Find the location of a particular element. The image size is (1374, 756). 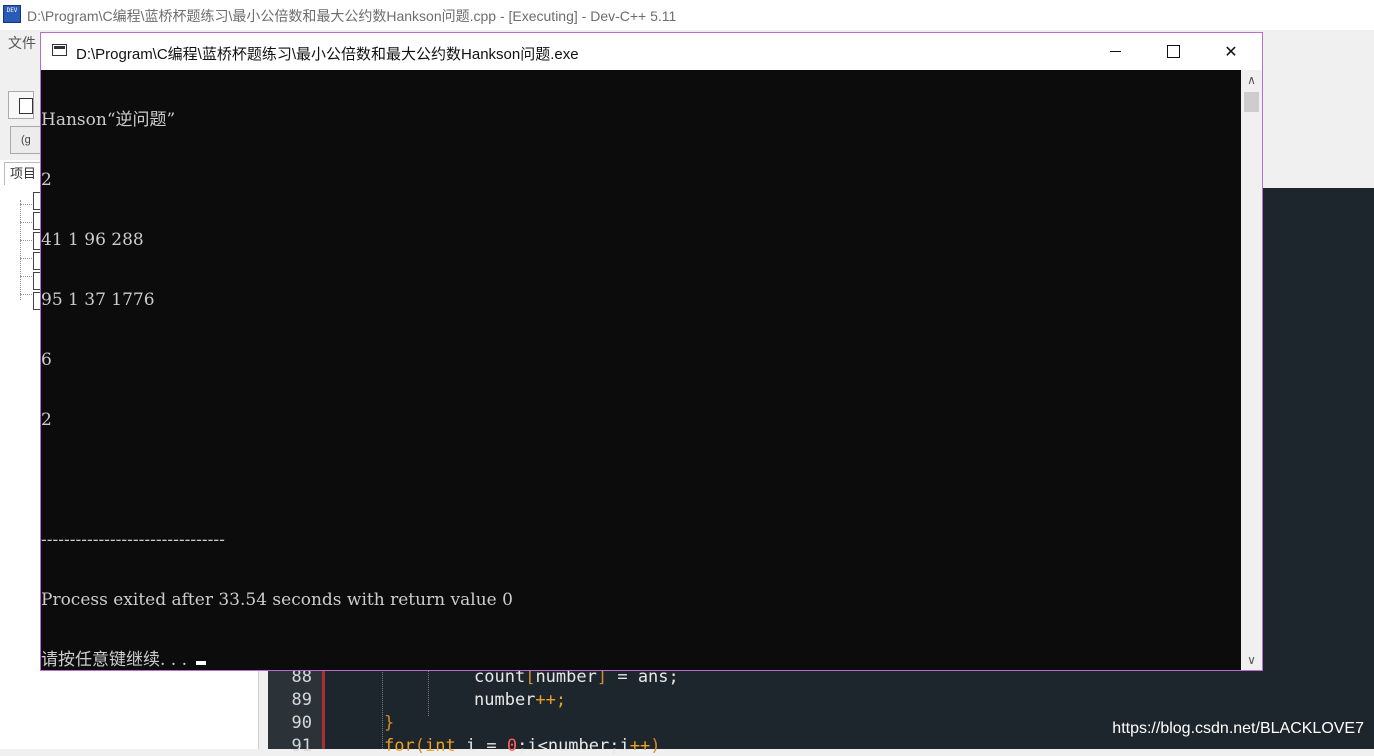

close-icon: ✕ is located at coordinates (1231, 51).